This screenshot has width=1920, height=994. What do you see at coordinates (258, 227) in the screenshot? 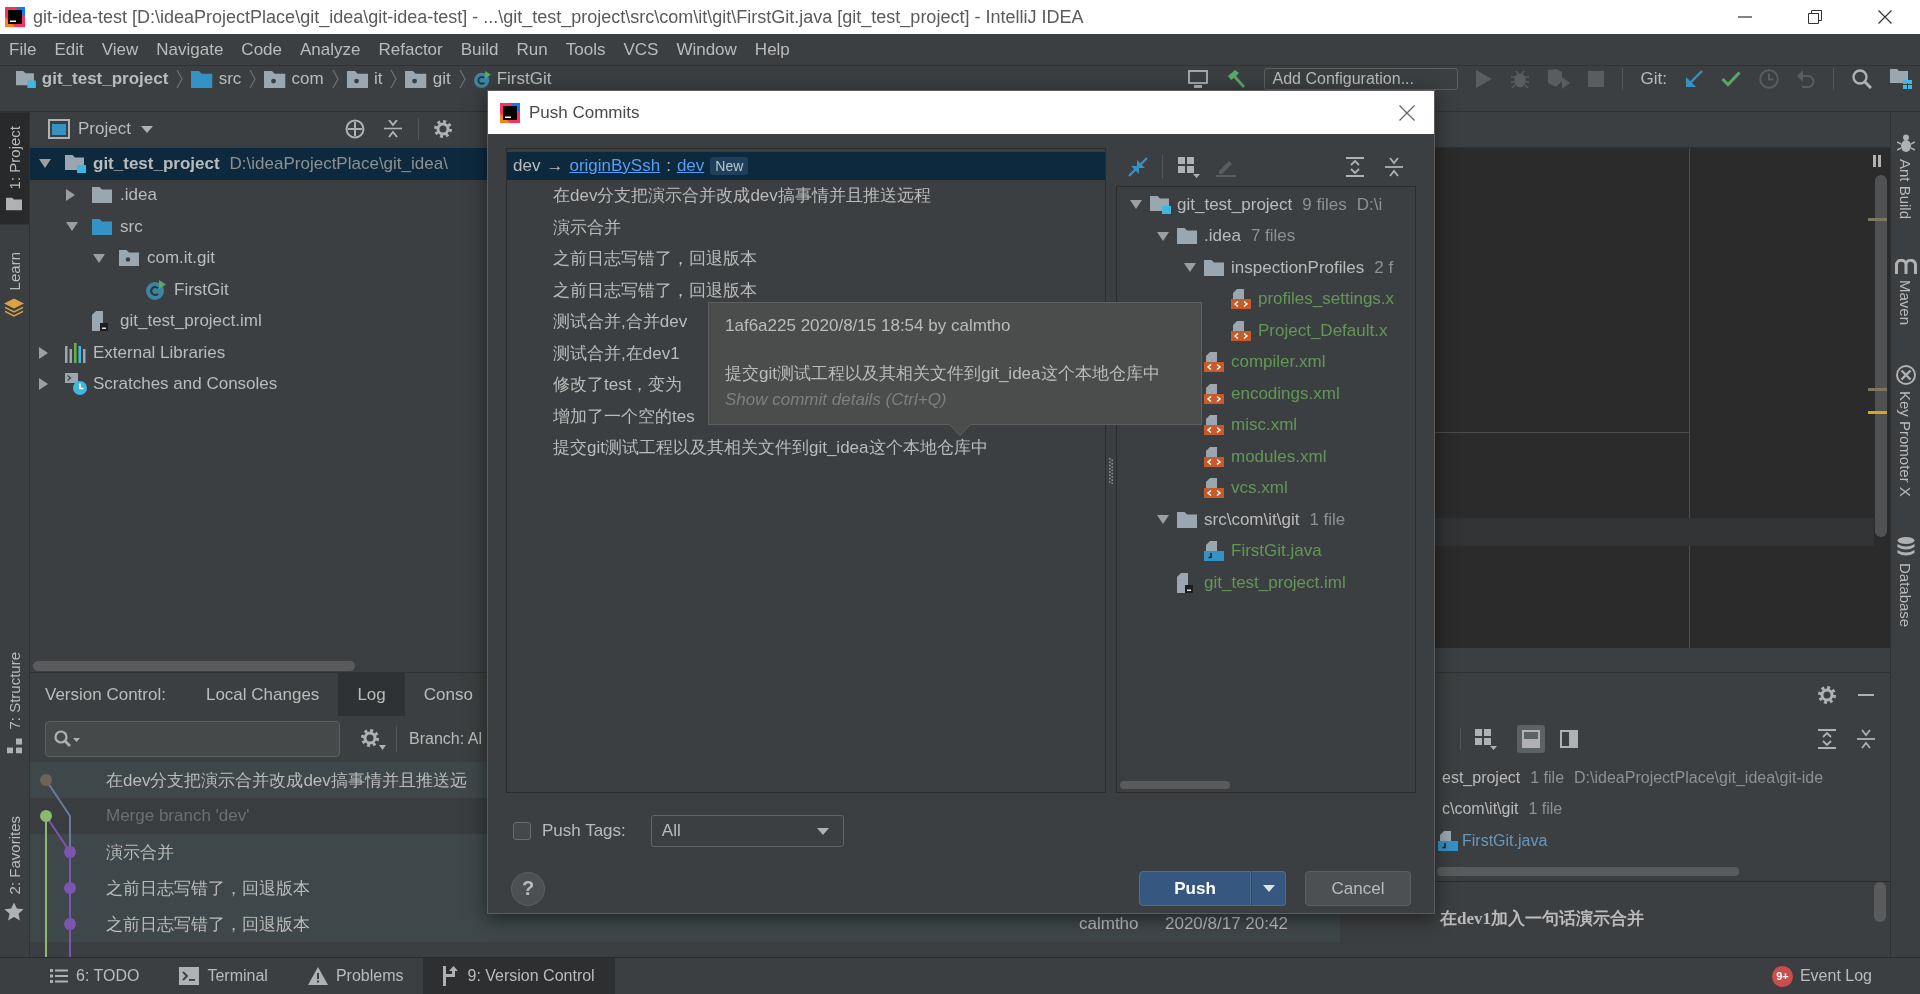
I see `tree-row: src` at bounding box center [258, 227].